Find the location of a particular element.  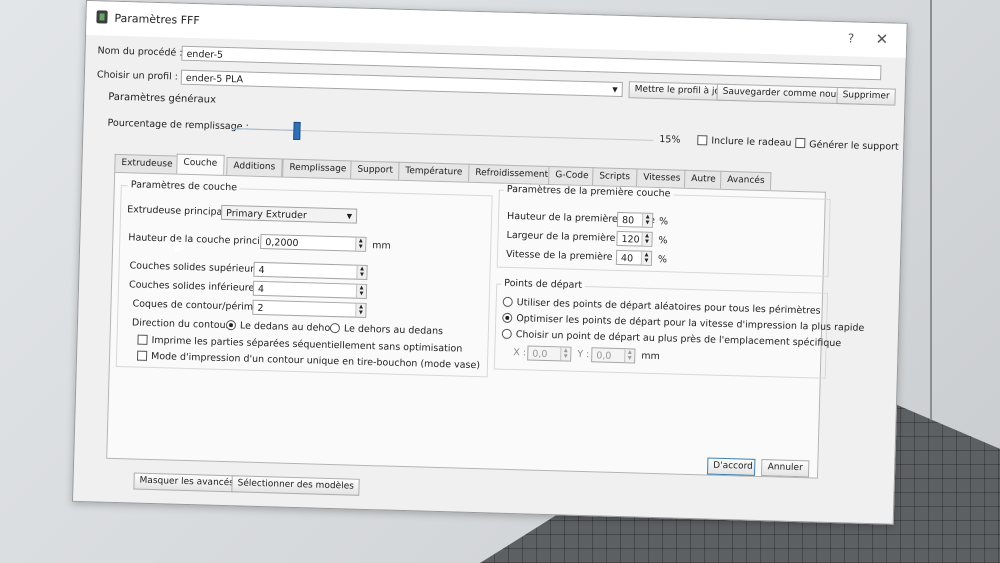

general-settings-title: Paramètres généraux is located at coordinates (162, 98).